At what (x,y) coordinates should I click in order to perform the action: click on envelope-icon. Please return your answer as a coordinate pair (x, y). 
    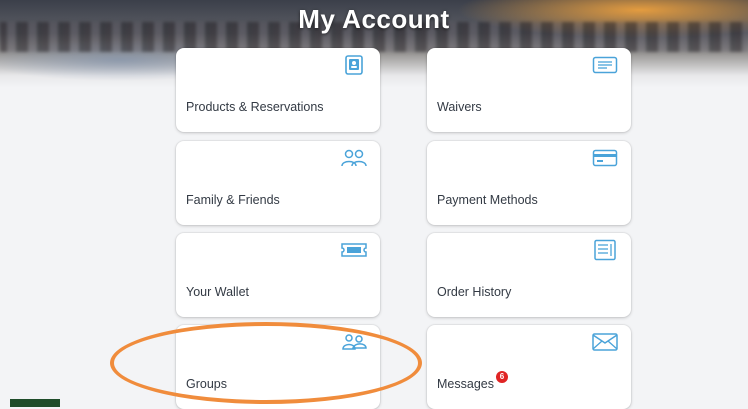
    Looking at the image, I should click on (605, 342).